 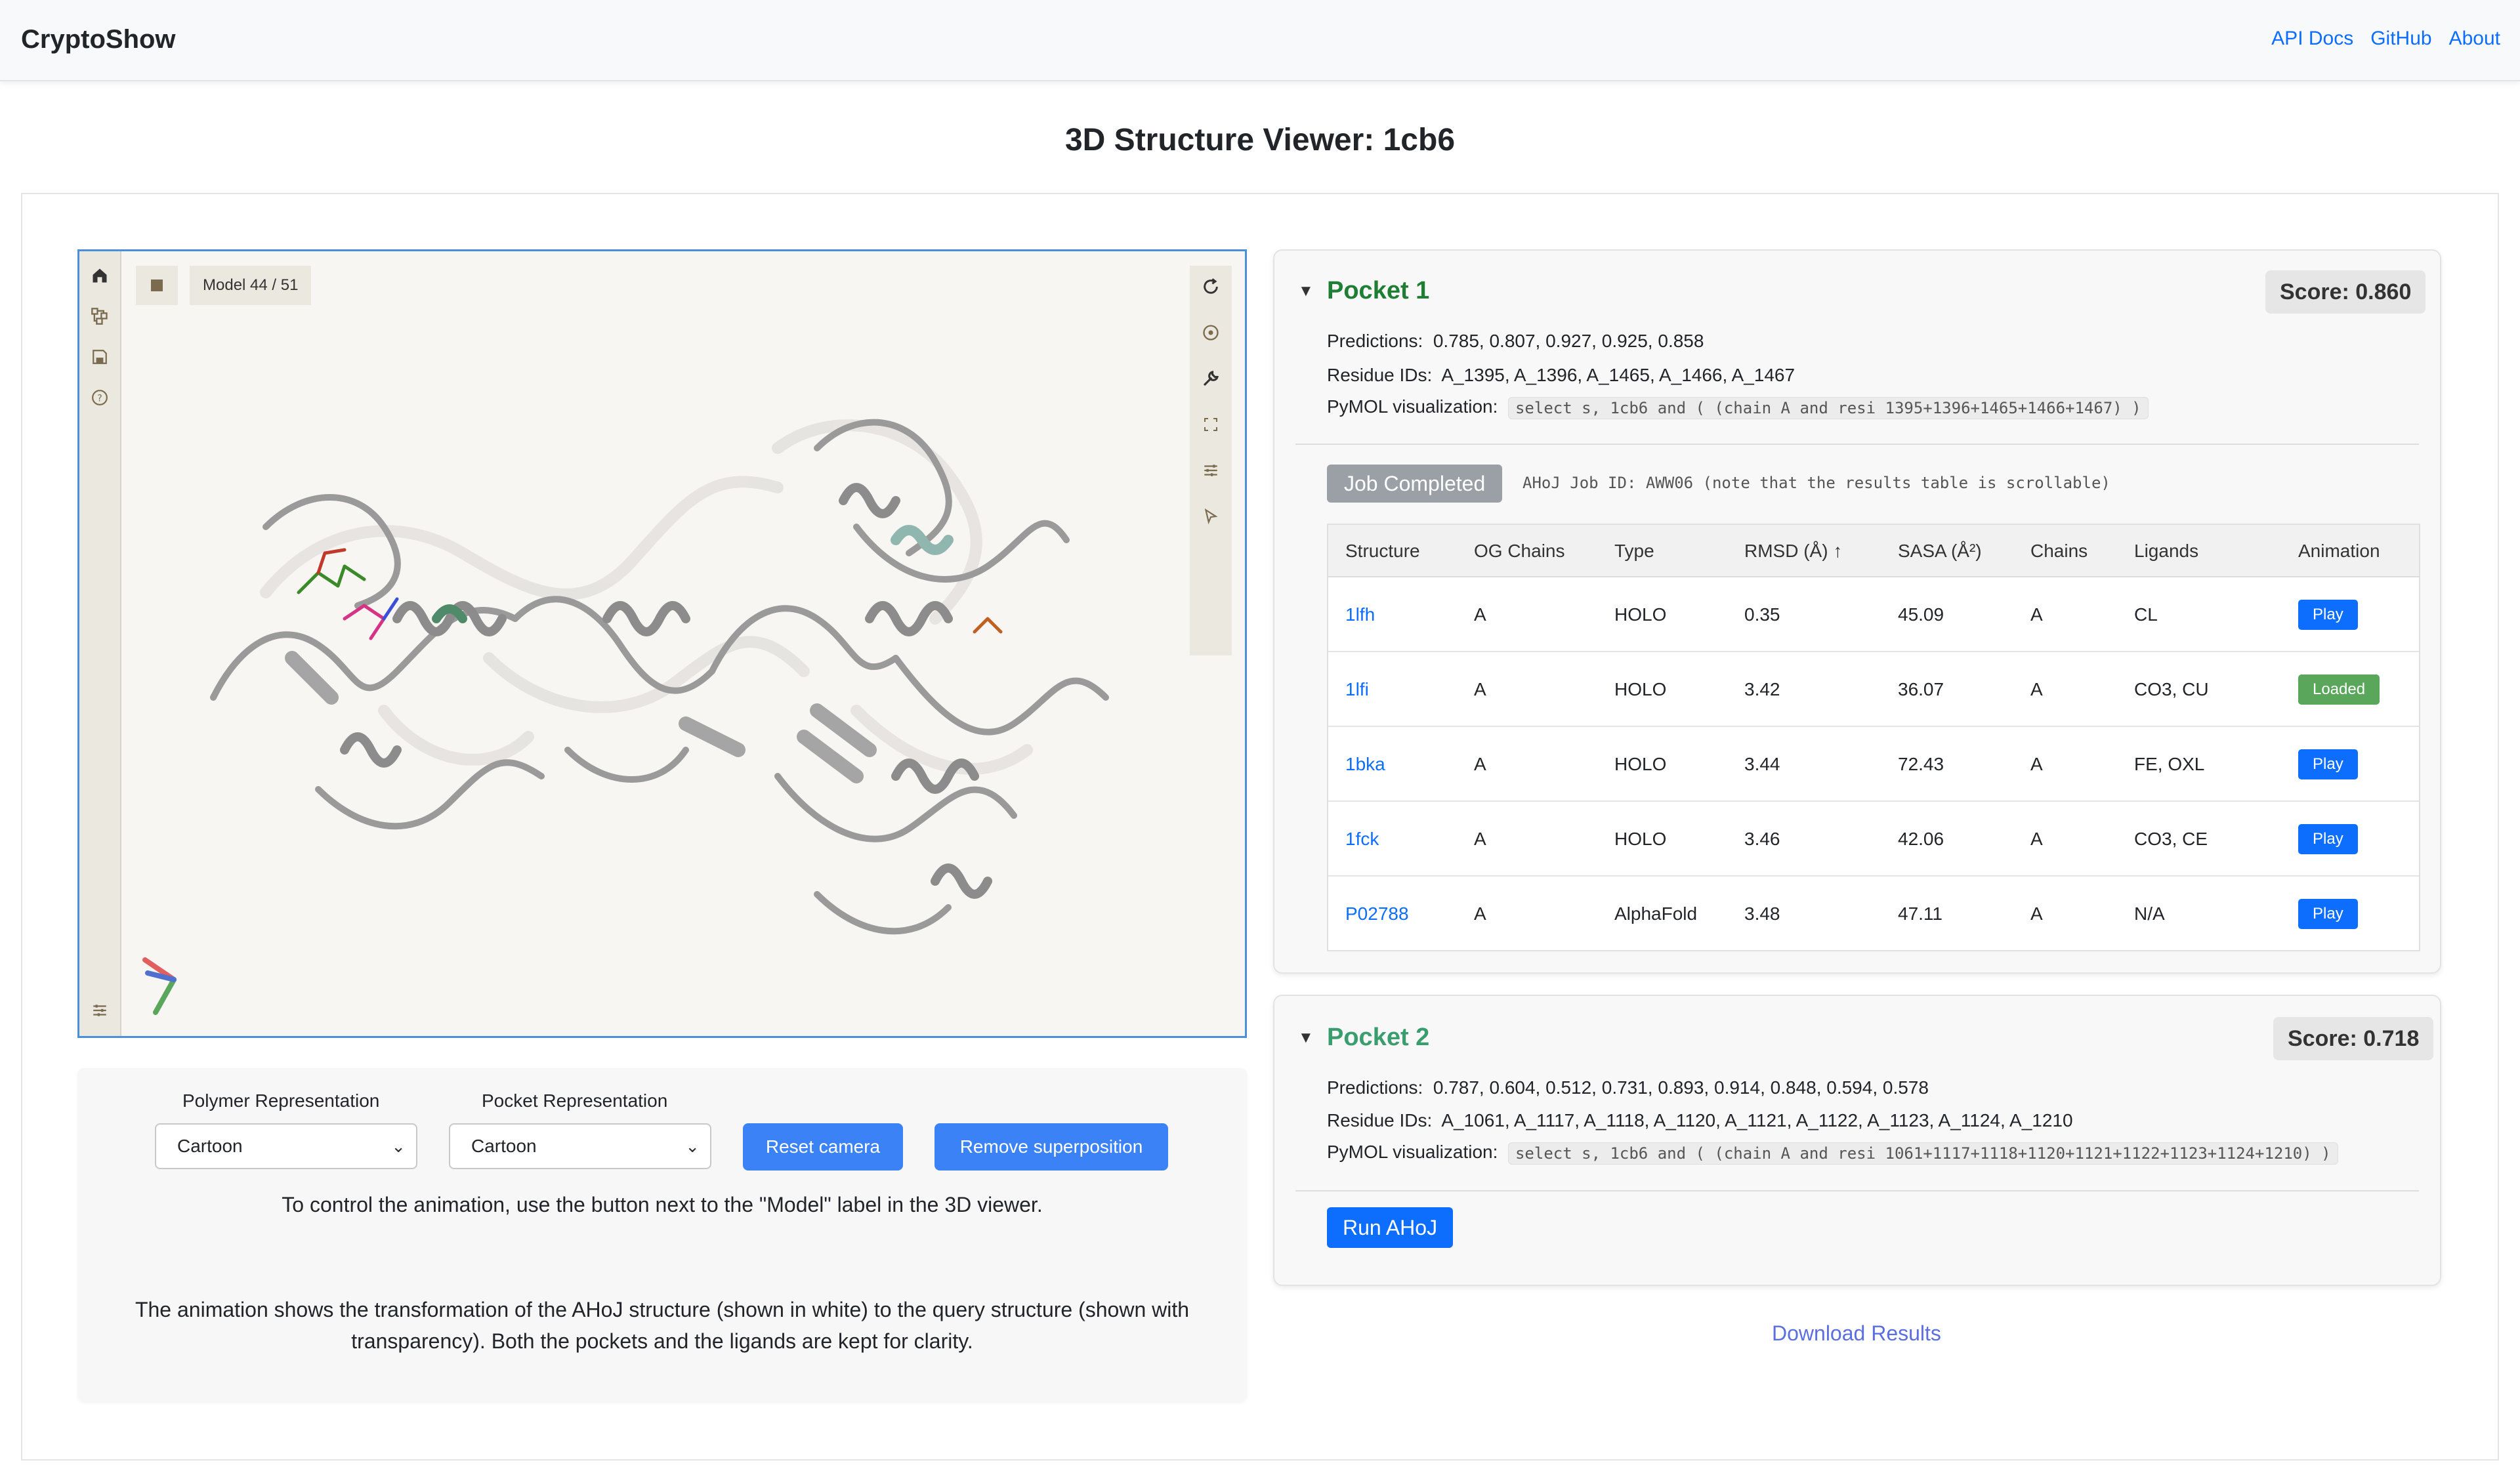 I want to click on rmsd-cell: 3.48, so click(x=1762, y=913).